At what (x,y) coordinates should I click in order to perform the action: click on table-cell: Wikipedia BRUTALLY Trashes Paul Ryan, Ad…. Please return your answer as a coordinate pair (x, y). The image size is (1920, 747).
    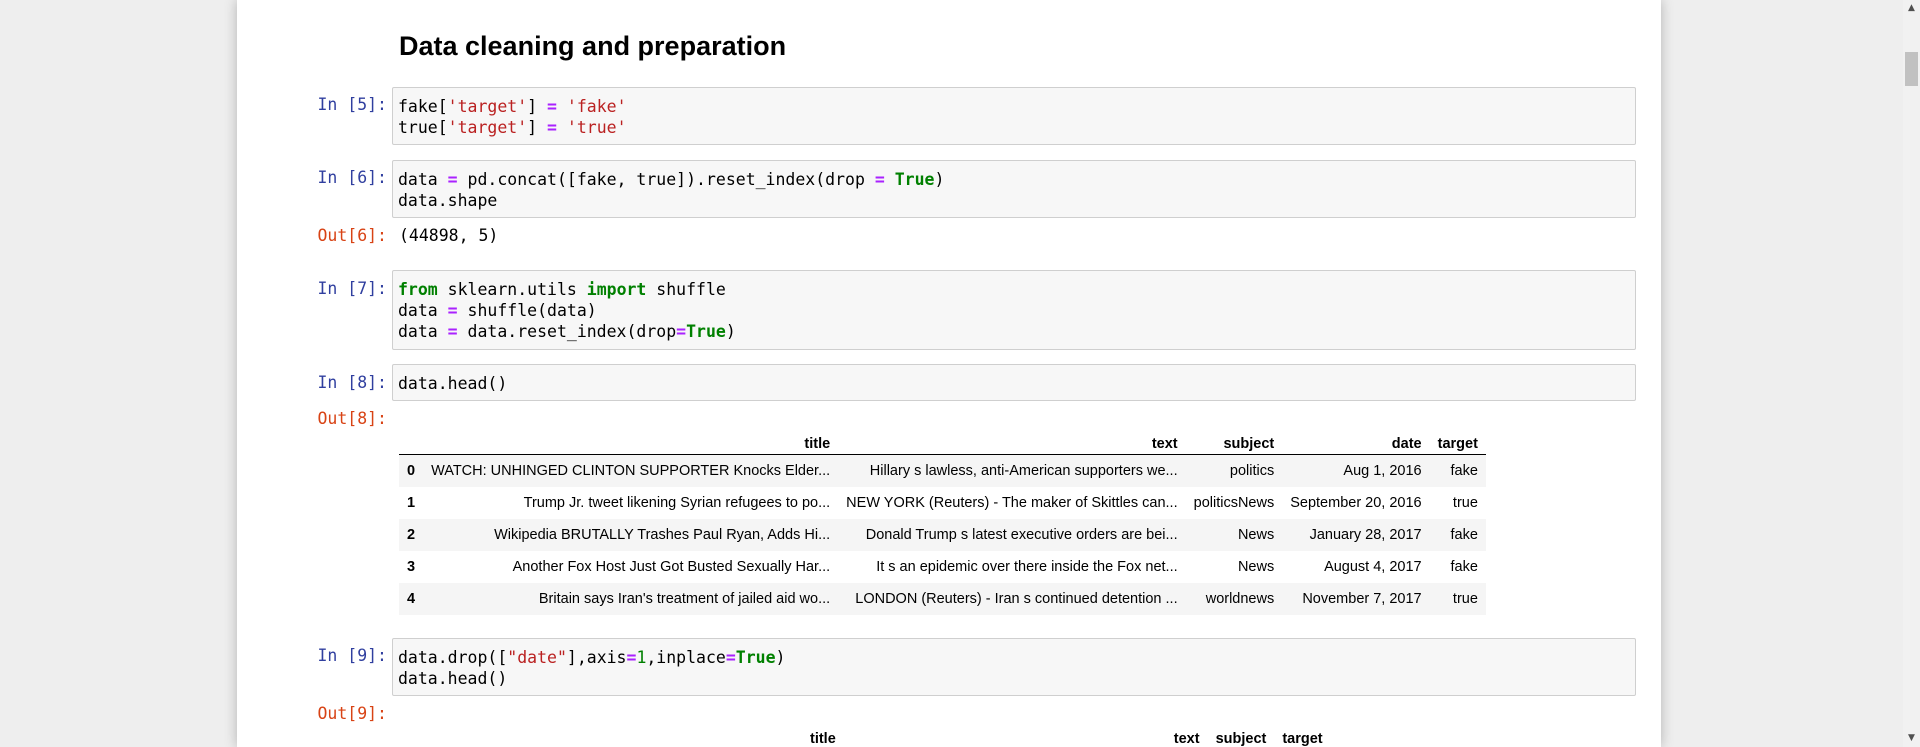
    Looking at the image, I should click on (662, 535).